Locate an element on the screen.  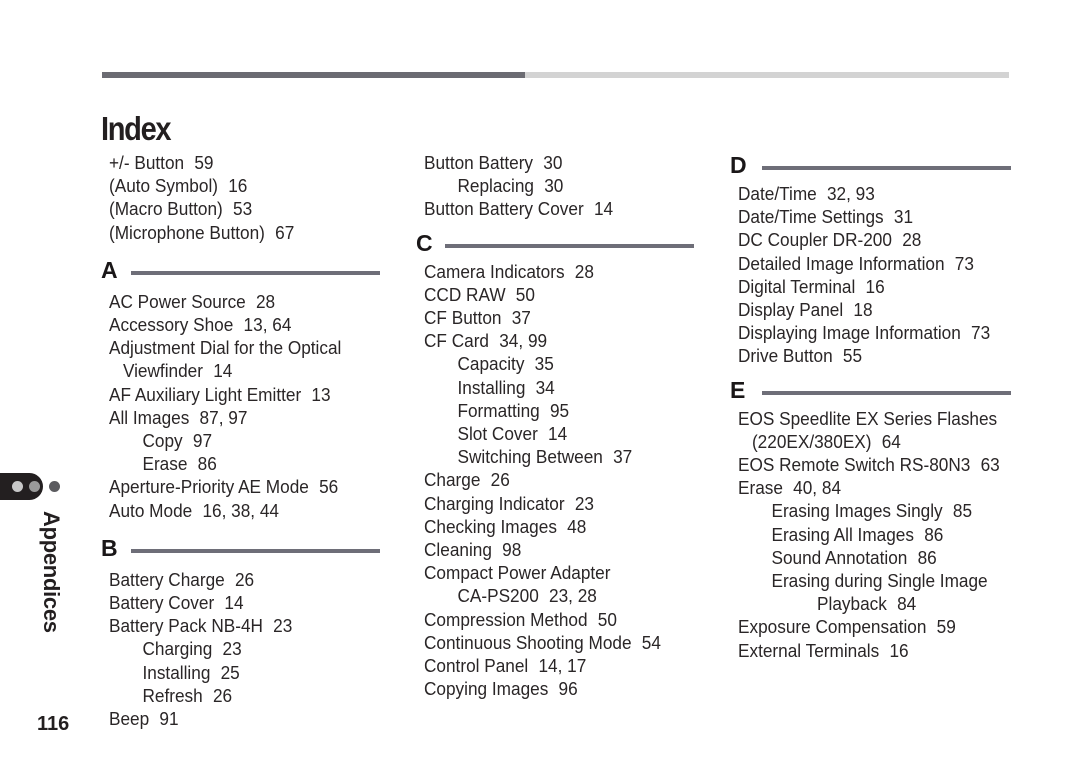
index-term: Adjustment Dial for the Optical is located at coordinates (225, 348).